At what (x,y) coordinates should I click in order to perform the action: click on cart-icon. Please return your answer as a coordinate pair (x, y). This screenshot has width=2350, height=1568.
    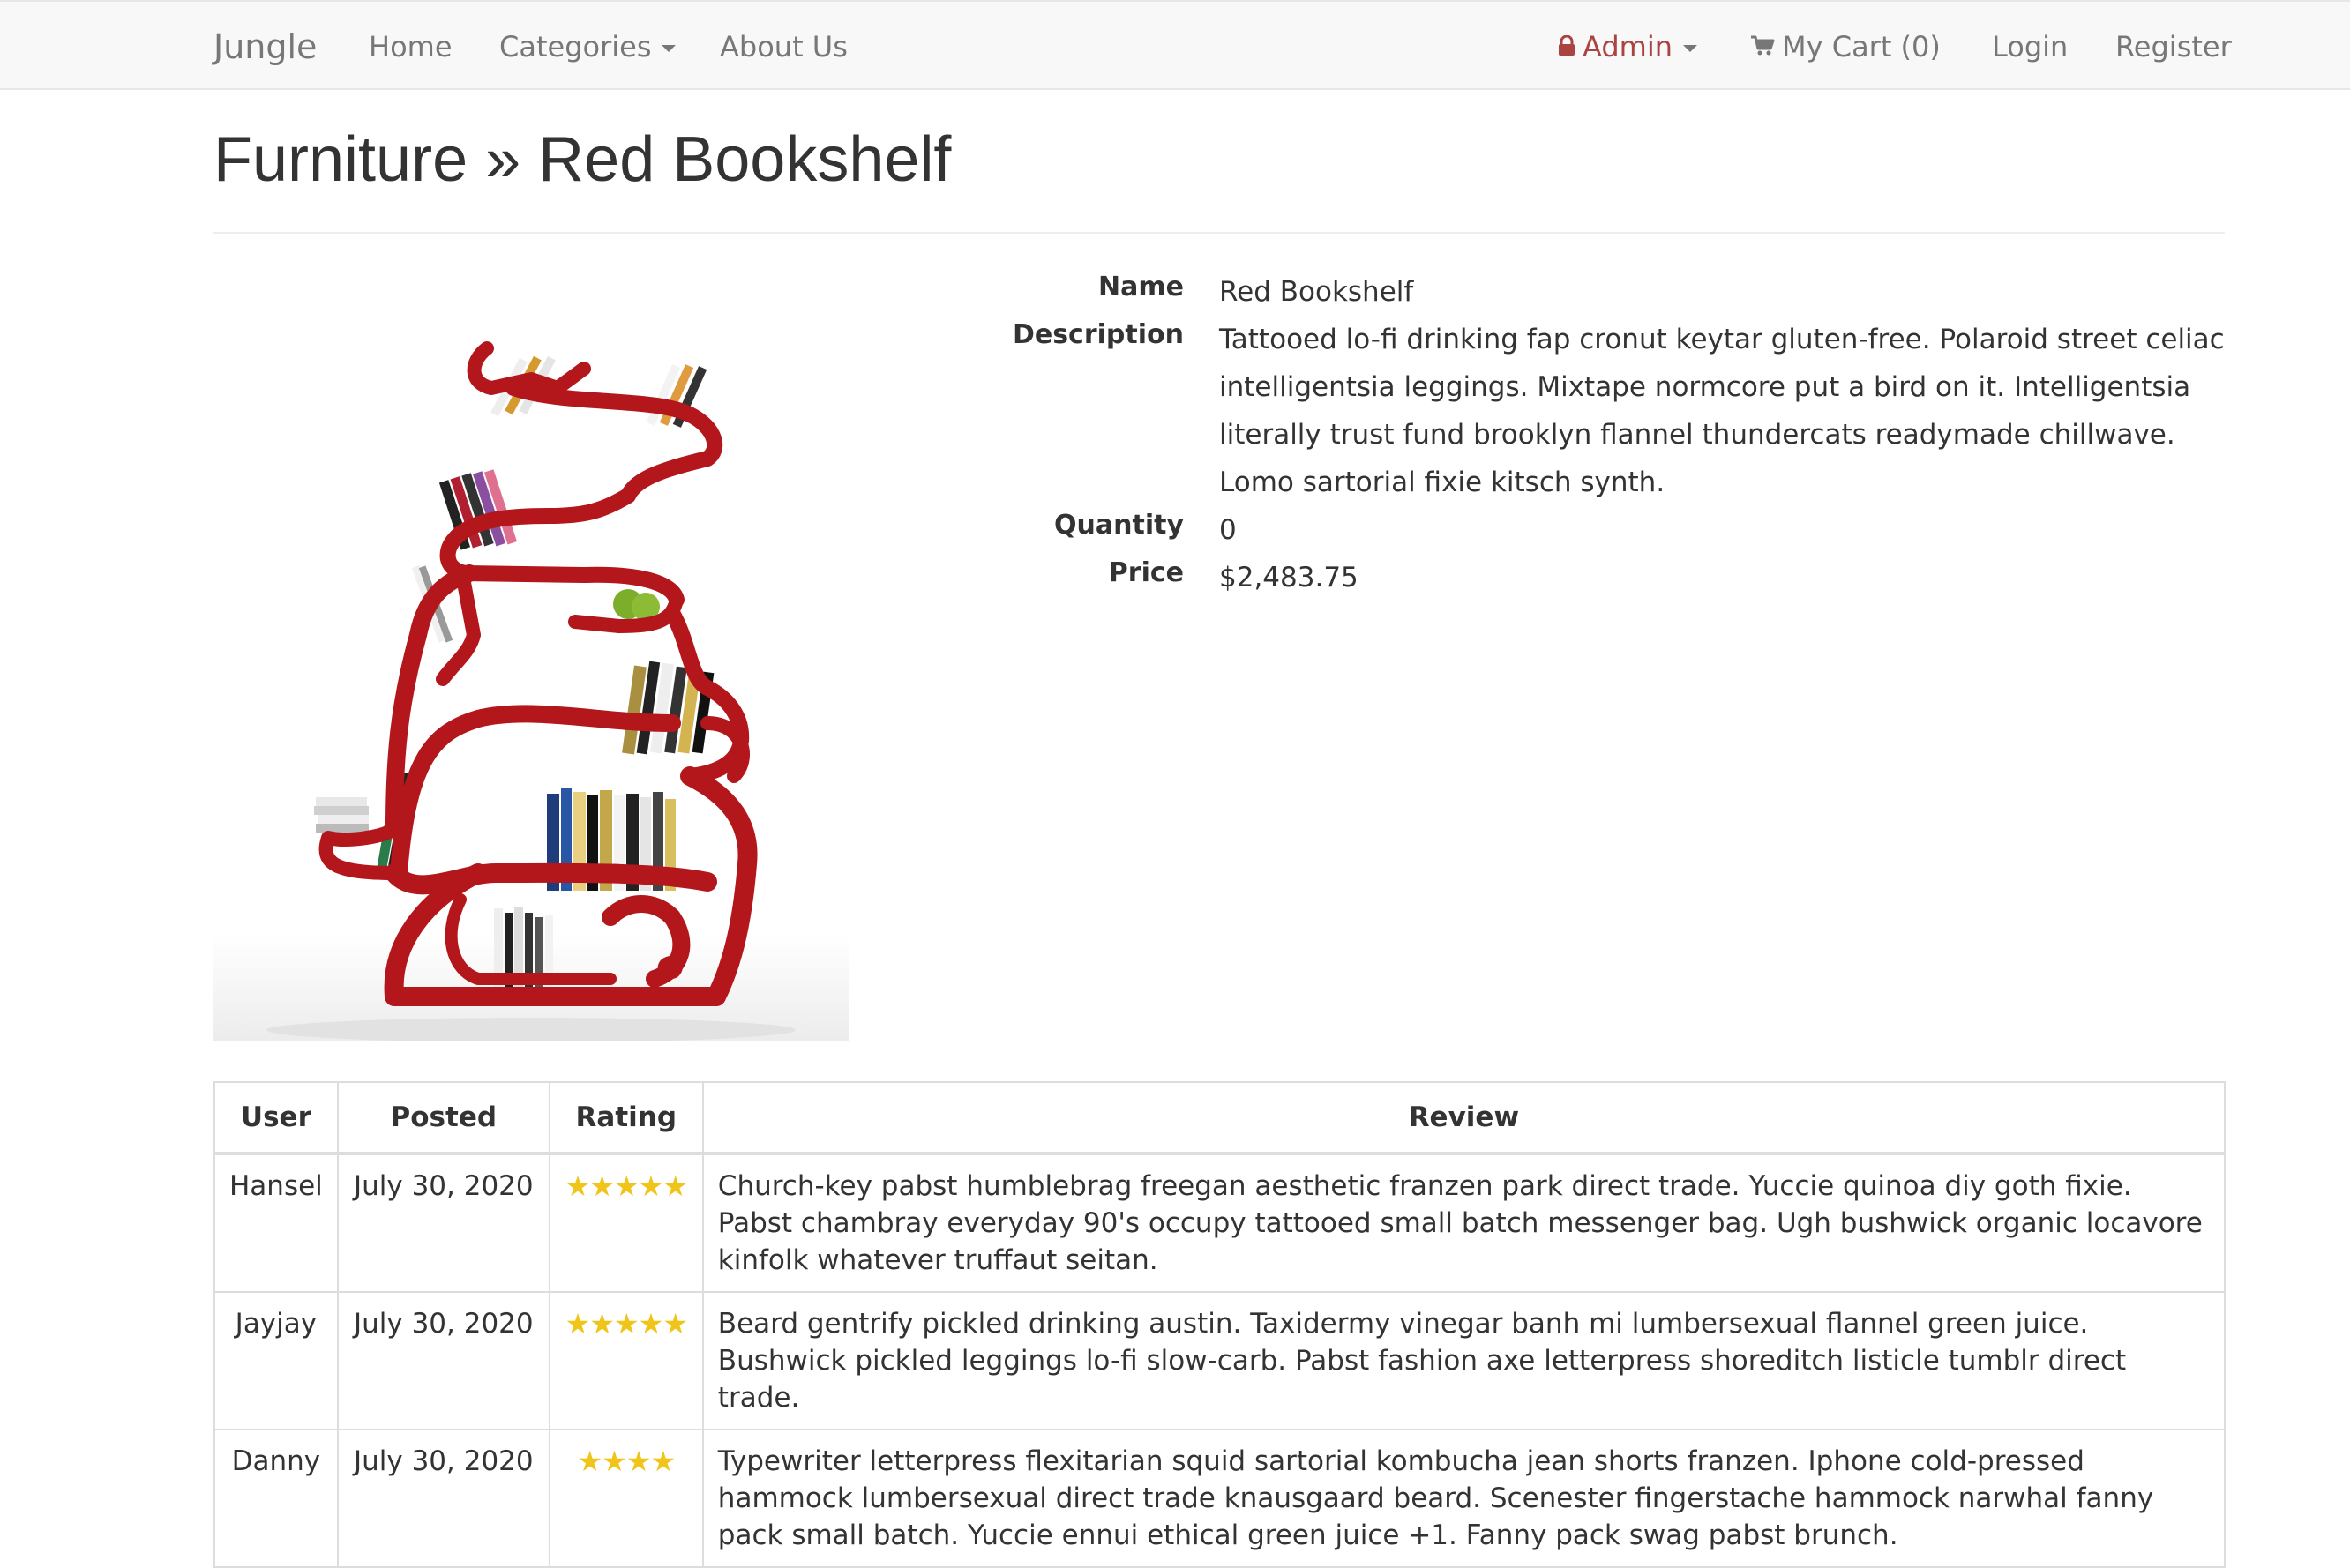
    Looking at the image, I should click on (1763, 45).